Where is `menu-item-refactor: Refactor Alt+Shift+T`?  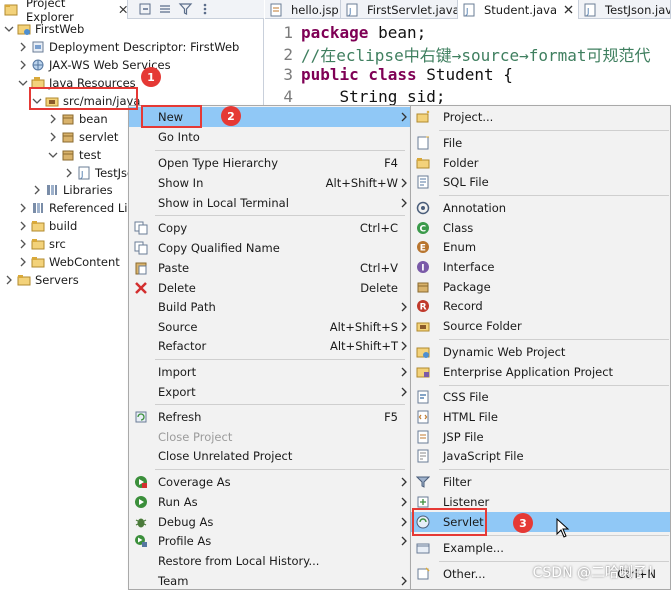
menu-item-refactor: Refactor Alt+Shift+T is located at coordinates (269, 346).